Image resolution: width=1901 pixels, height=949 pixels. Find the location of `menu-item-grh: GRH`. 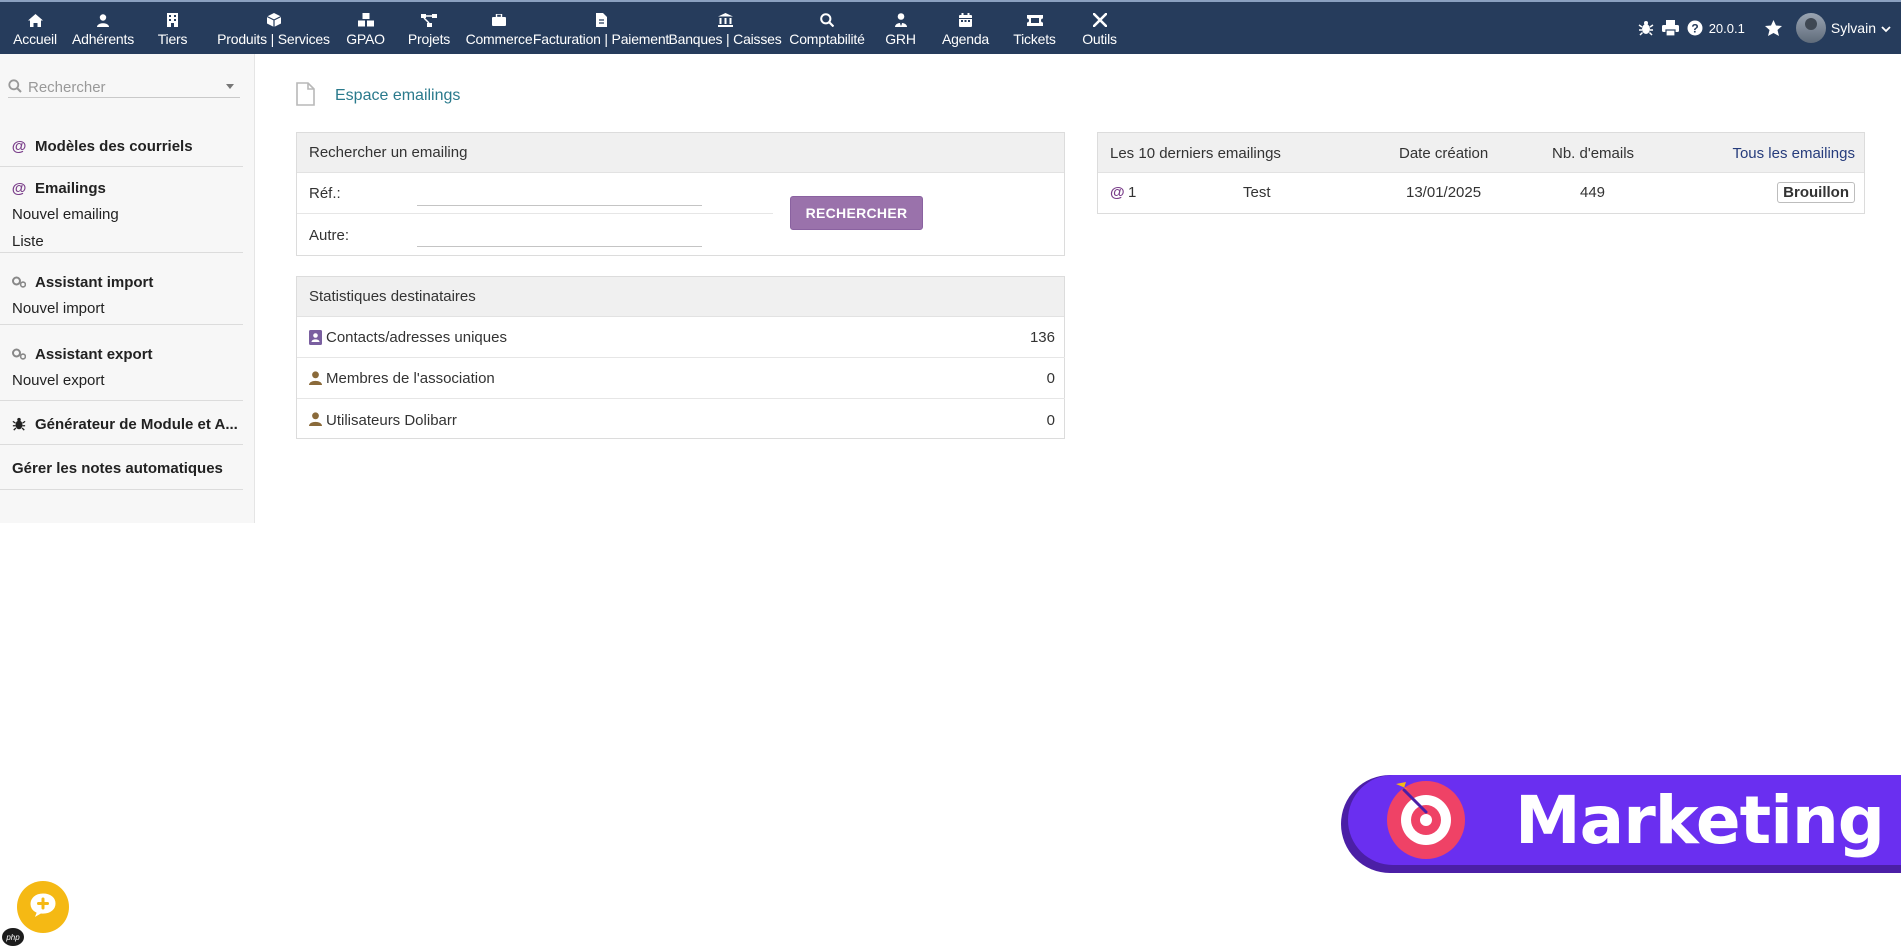

menu-item-grh: GRH is located at coordinates (900, 28).